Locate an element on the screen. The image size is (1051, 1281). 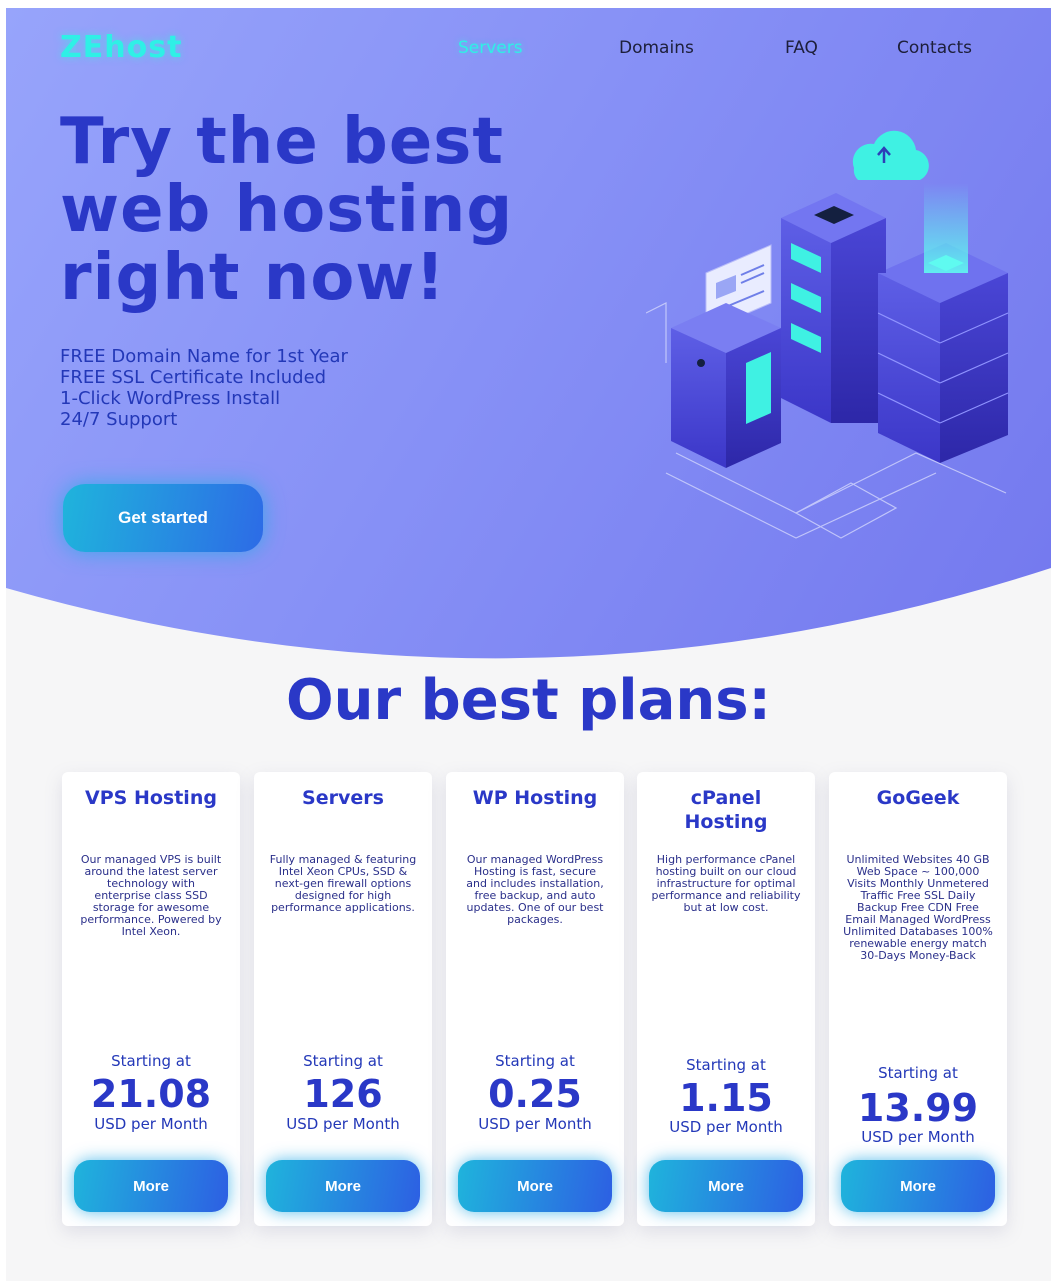
plan-name: cPanel Hosting is located at coordinates (726, 810).